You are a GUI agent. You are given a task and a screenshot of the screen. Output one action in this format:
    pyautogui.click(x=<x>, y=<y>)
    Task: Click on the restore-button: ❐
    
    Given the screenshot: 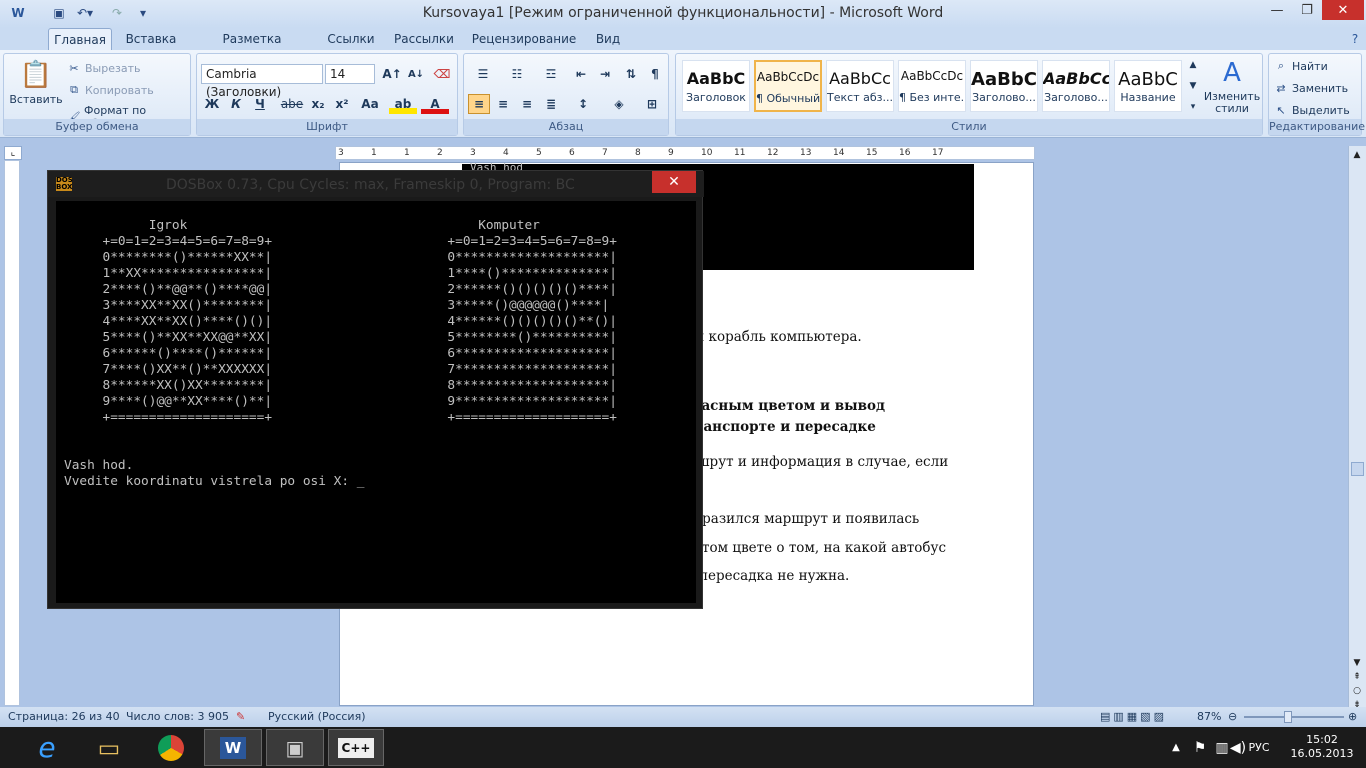 What is the action you would take?
    pyautogui.click(x=1307, y=10)
    